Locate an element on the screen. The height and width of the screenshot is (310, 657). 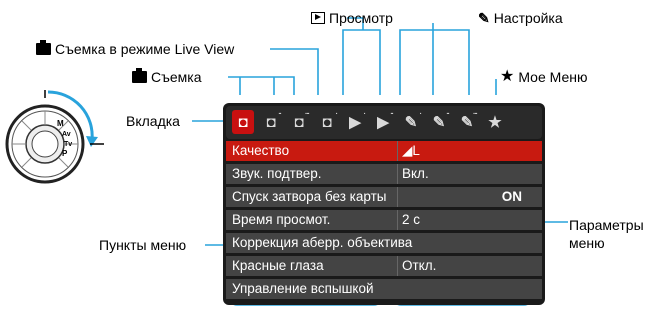
menu-item: Звук. подтвер. Вкл. is located at coordinates (384, 174).